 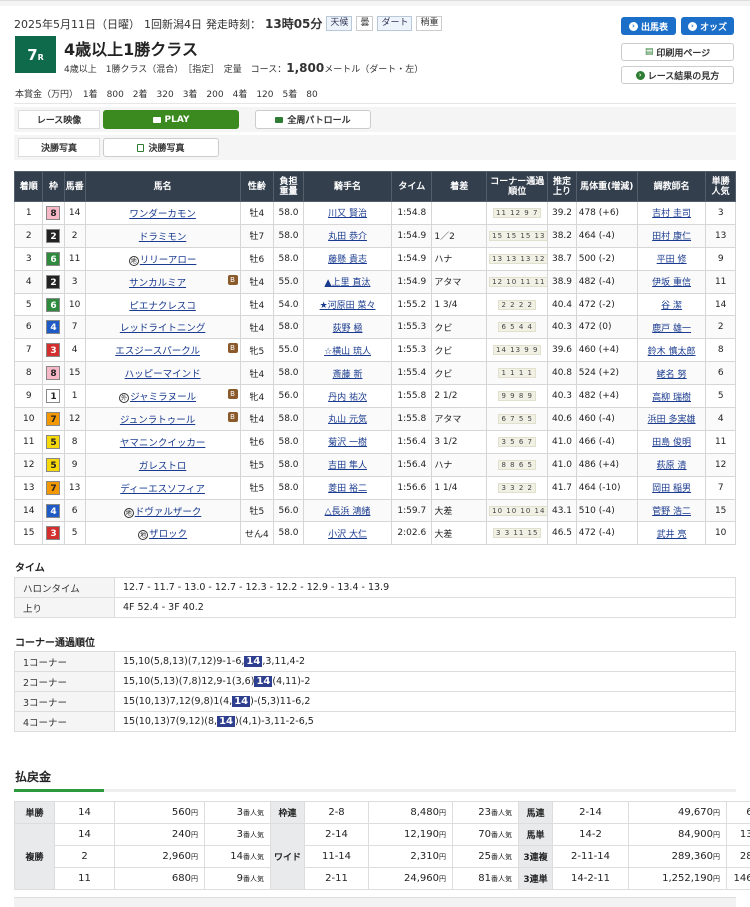 I want to click on payout-combination: 2-11, so click(x=336, y=878).